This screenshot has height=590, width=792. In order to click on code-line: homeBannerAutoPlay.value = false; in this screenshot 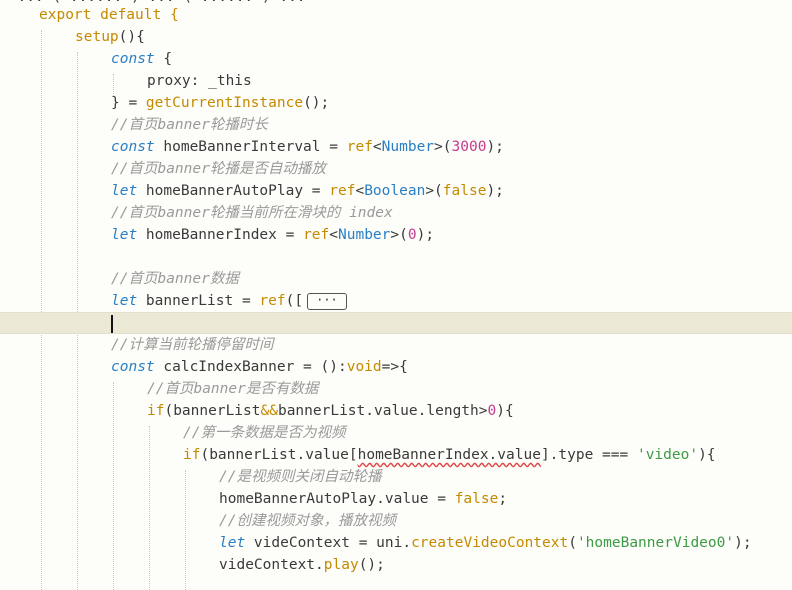, I will do `click(396, 499)`.